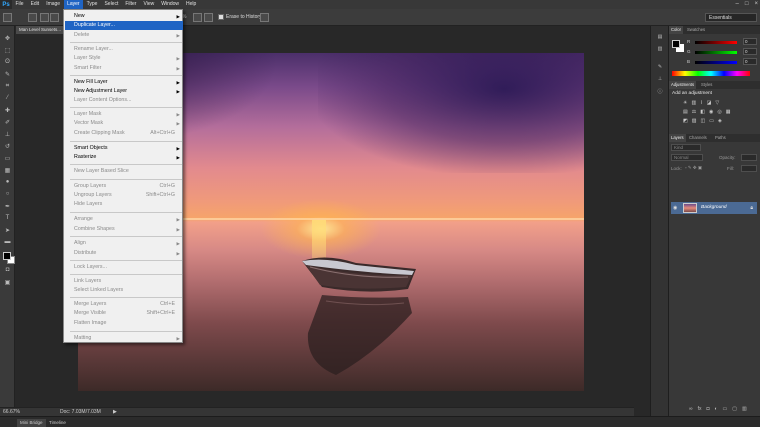 The height and width of the screenshot is (427, 760). What do you see at coordinates (696, 30) in the screenshot?
I see `tab-swatches: Swatches` at bounding box center [696, 30].